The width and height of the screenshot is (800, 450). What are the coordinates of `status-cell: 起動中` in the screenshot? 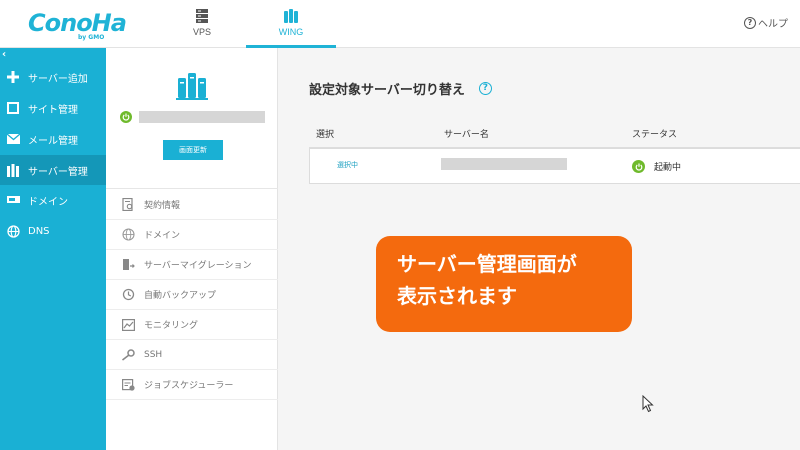 It's located at (656, 166).